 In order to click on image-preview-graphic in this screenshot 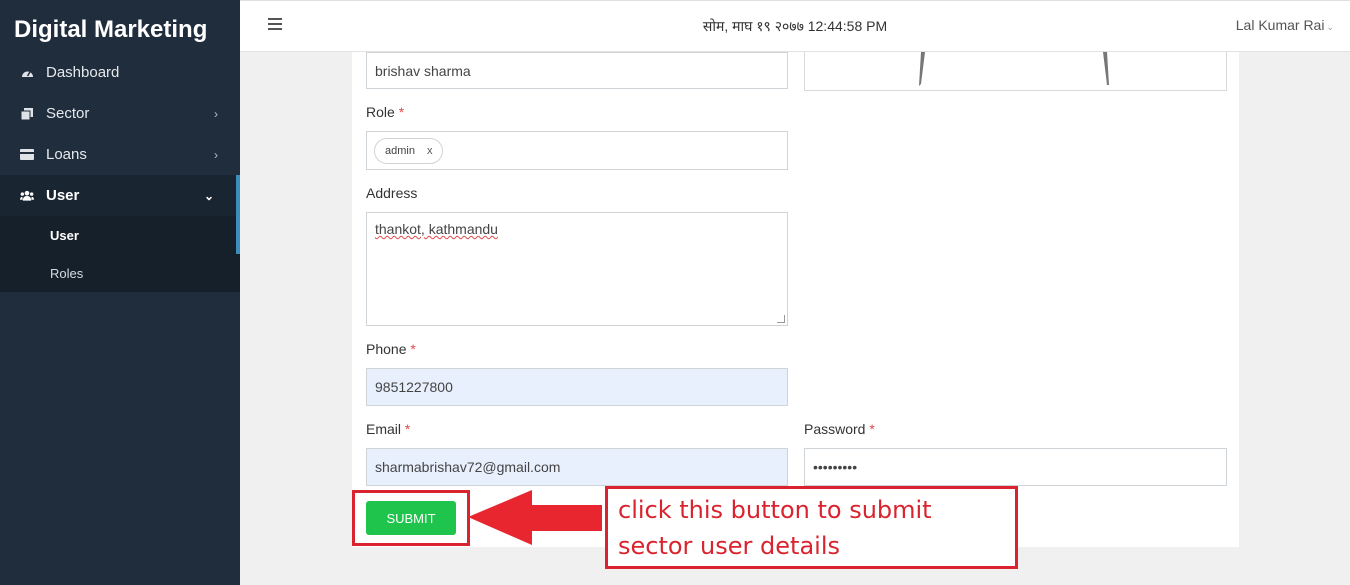, I will do `click(1014, 69)`.